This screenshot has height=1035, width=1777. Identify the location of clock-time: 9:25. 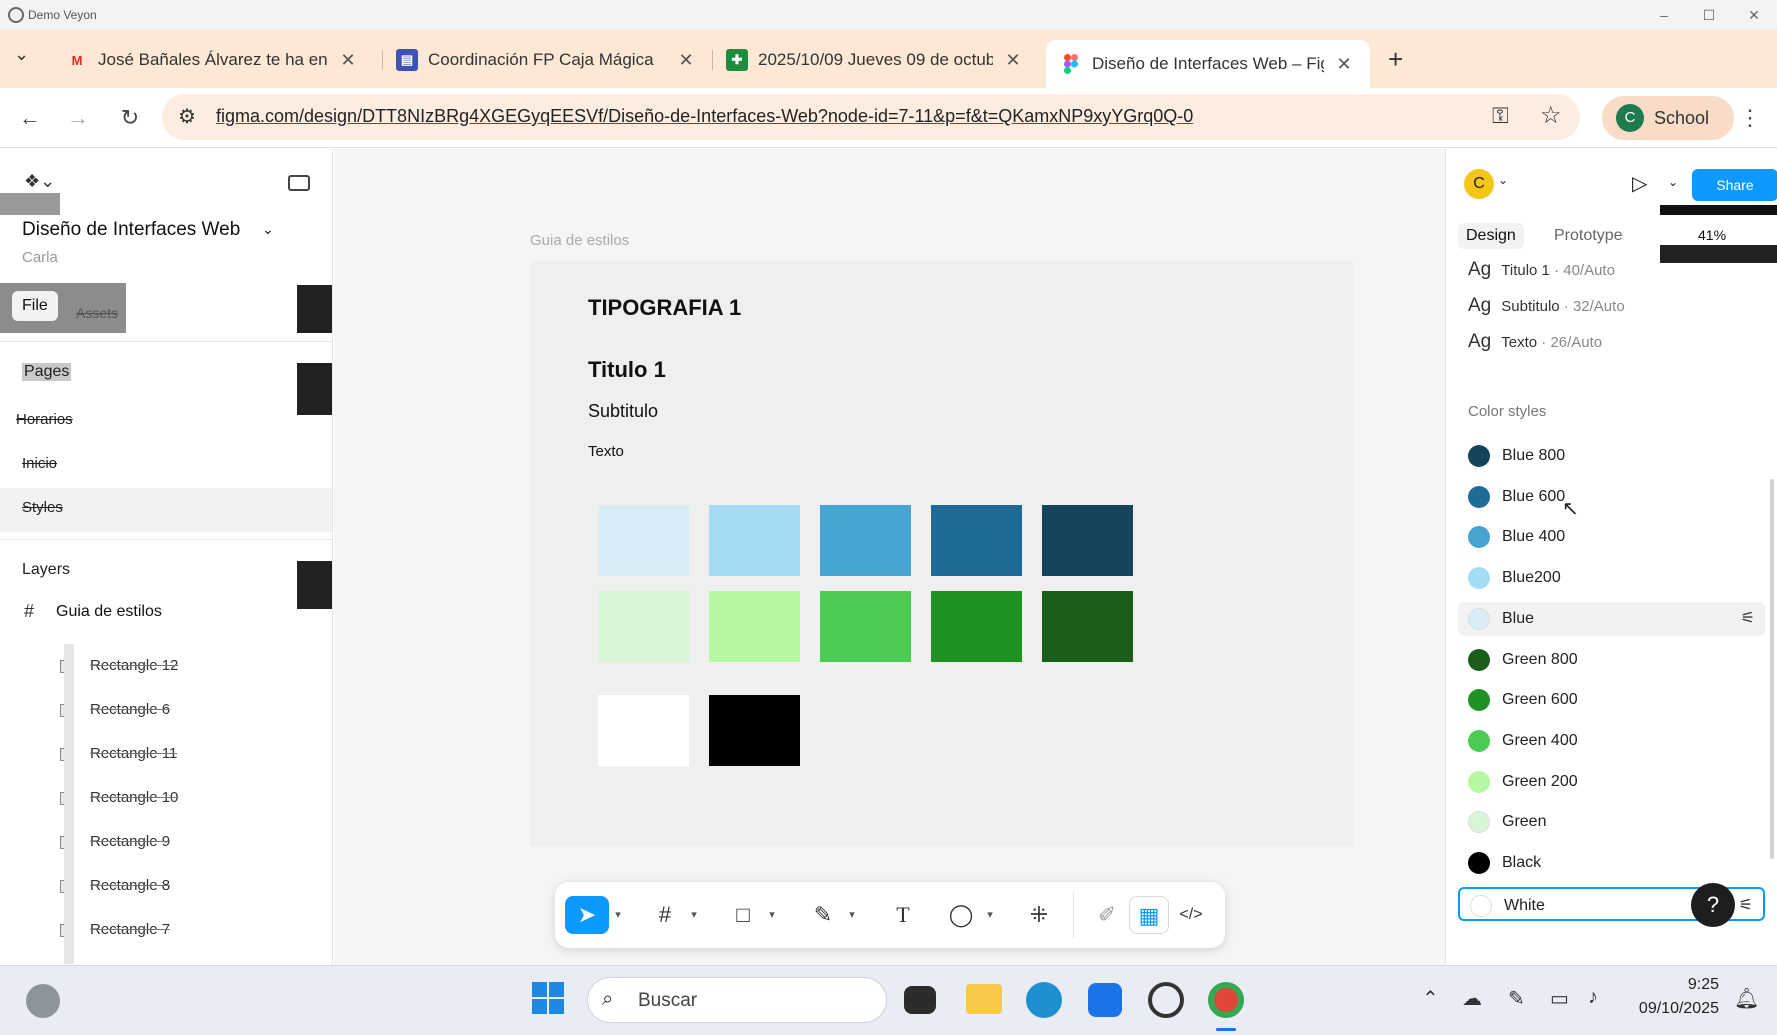
(1703, 985).